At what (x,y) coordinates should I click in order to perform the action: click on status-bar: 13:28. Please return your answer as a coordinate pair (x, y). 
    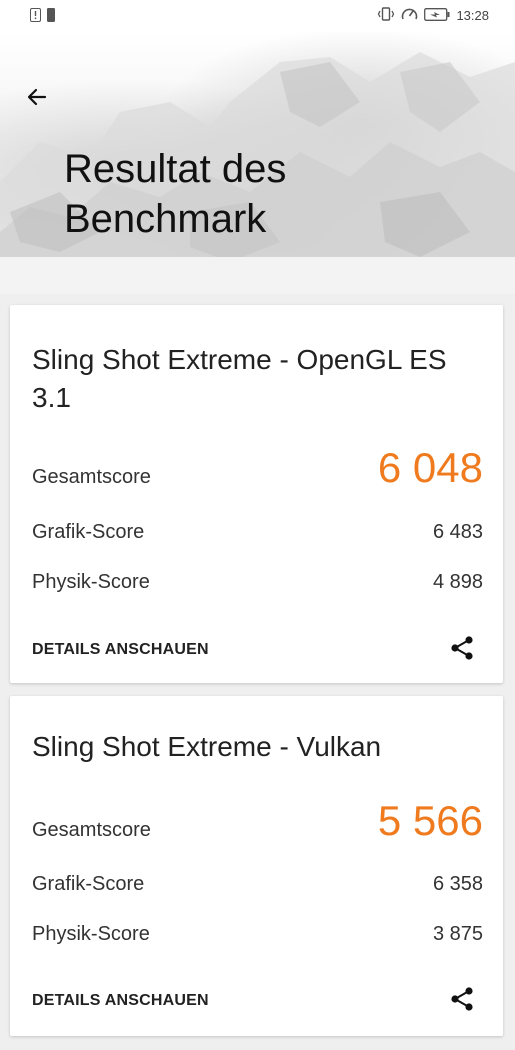
    Looking at the image, I should click on (257, 16).